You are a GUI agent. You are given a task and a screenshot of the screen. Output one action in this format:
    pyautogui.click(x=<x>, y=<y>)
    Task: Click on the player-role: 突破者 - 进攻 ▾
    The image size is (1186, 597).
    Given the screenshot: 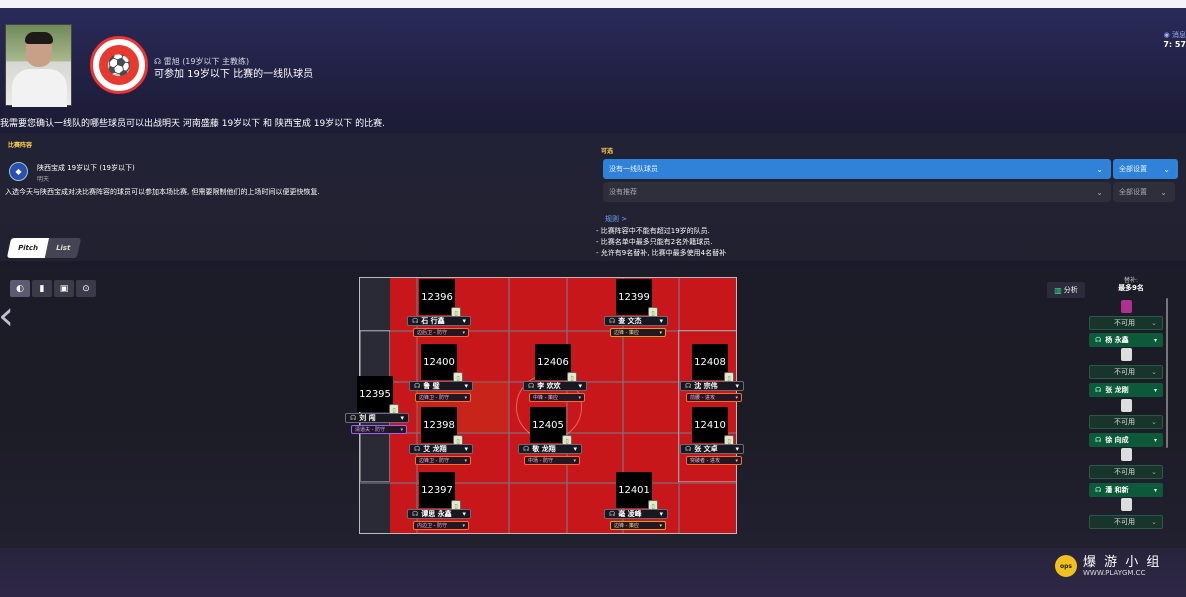 What is the action you would take?
    pyautogui.click(x=714, y=460)
    